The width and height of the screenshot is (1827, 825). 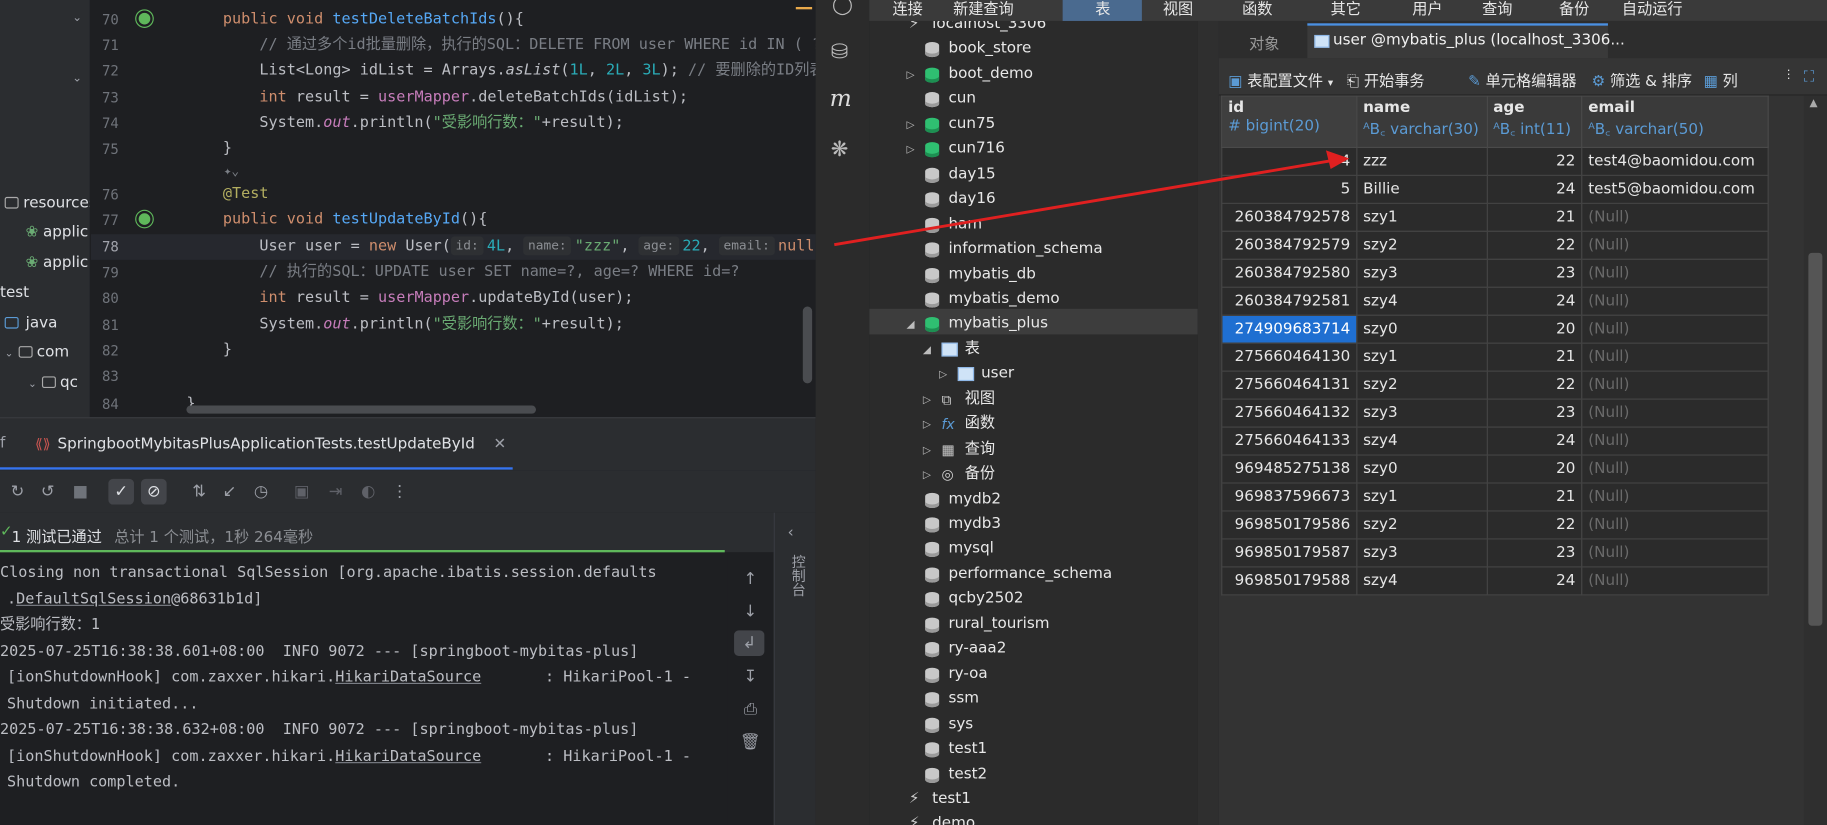 I want to click on table-row: 260384792578 szy1 21 (Null), so click(x=1495, y=217).